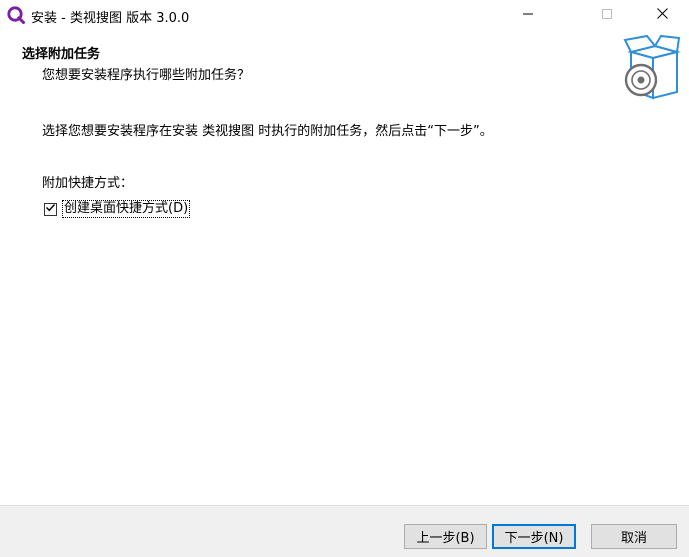  I want to click on checkmark-icon, so click(50, 209).